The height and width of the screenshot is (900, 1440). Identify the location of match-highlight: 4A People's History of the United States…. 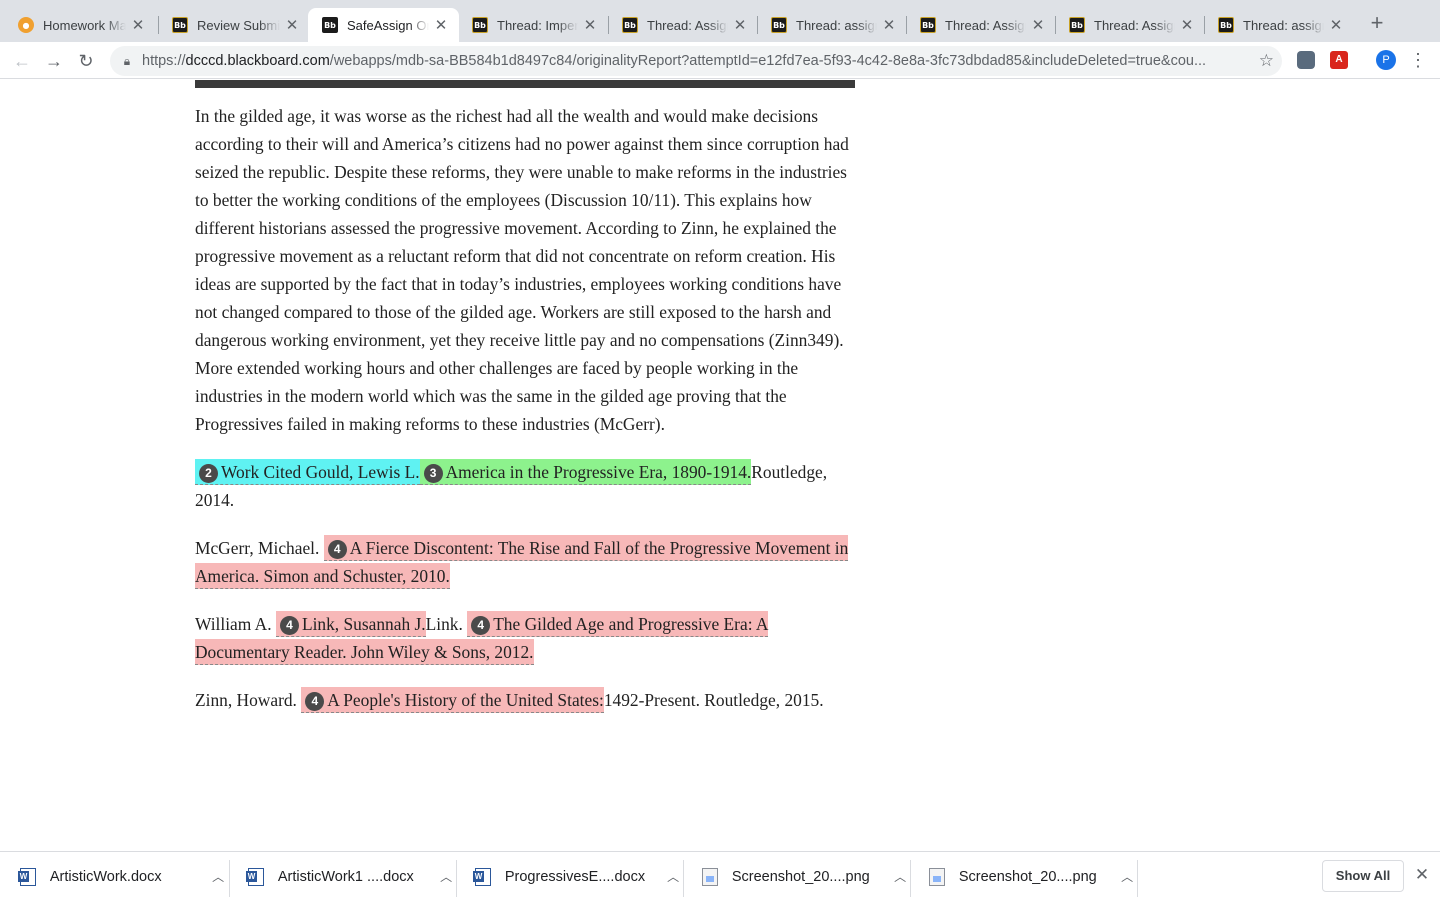
(452, 700).